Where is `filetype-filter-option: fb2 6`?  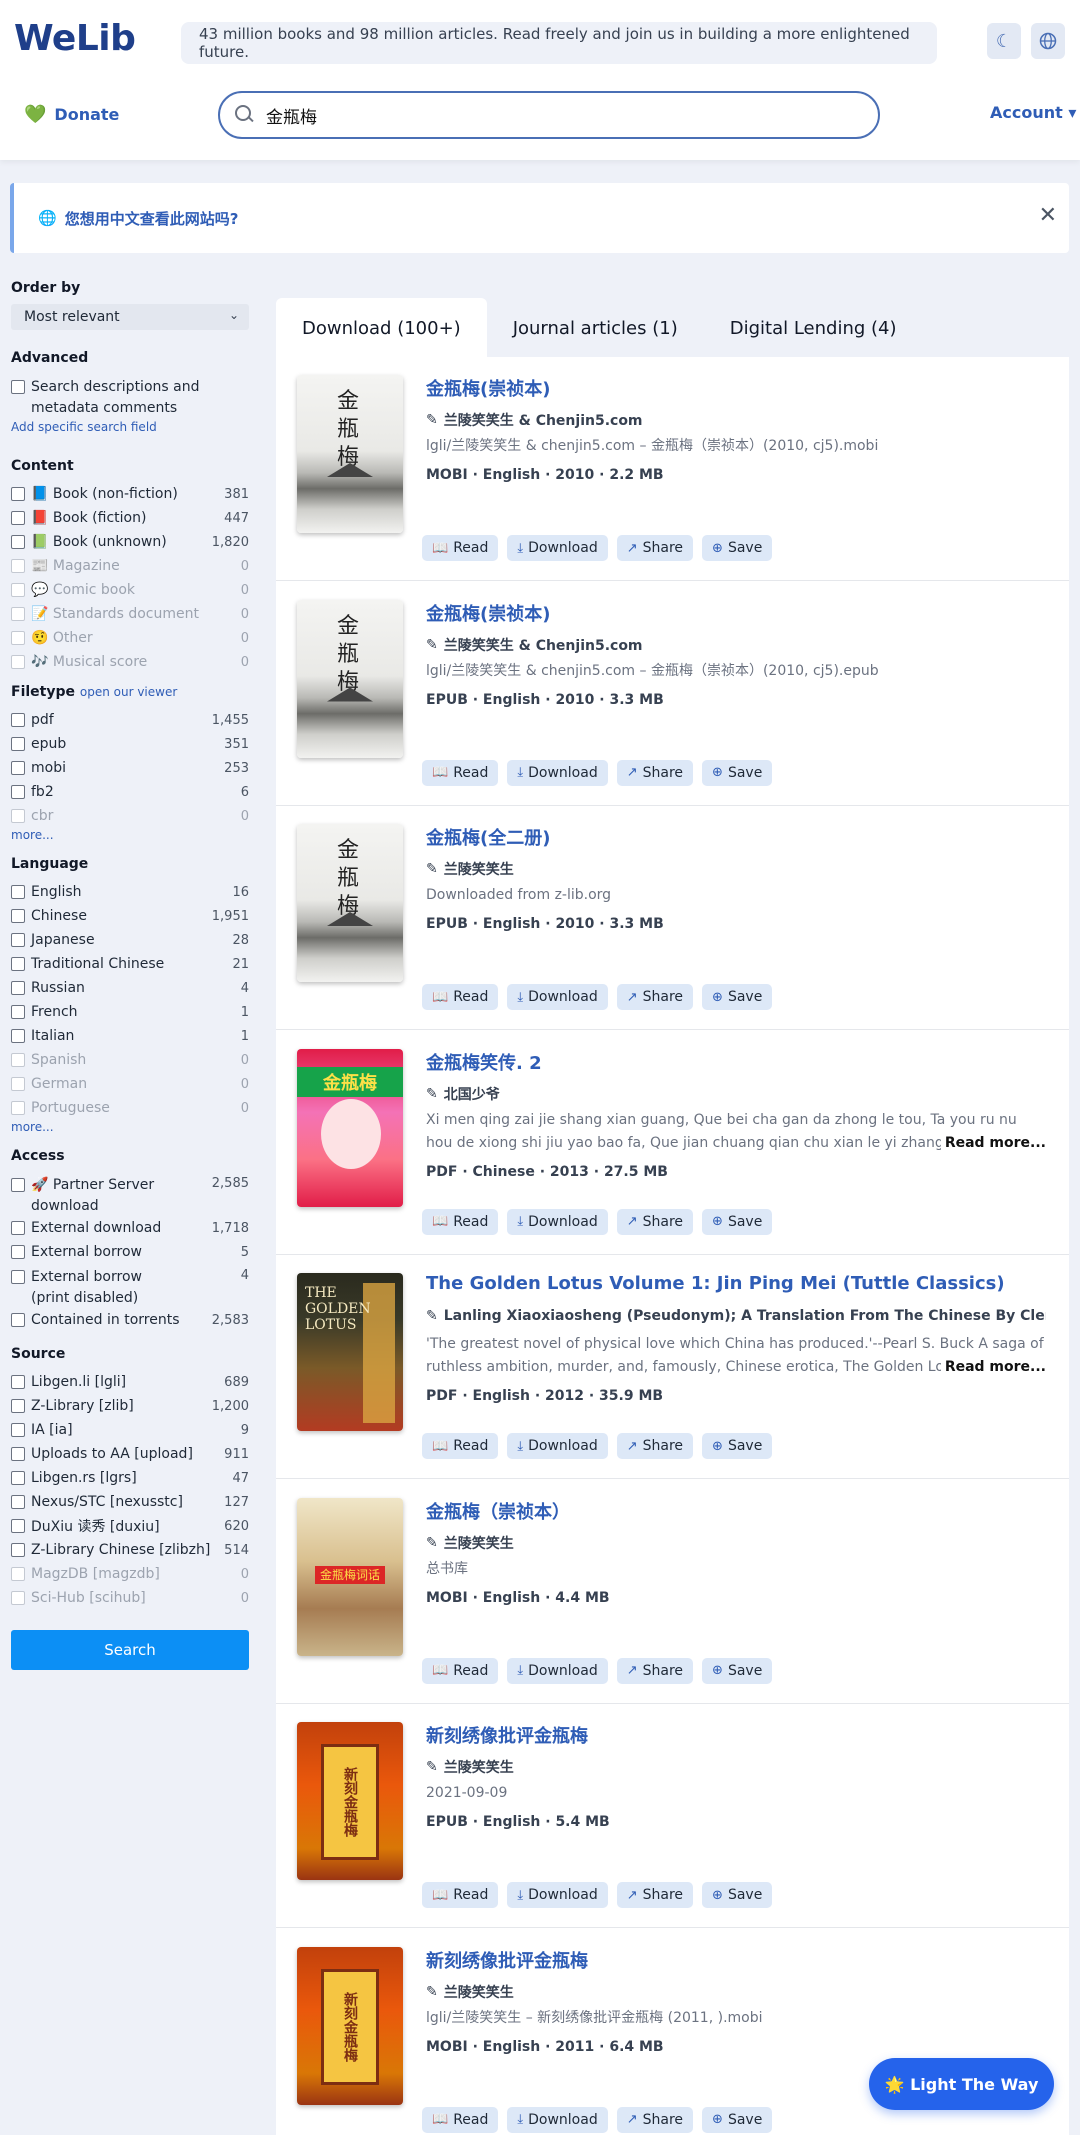 filetype-filter-option: fb2 6 is located at coordinates (131, 792).